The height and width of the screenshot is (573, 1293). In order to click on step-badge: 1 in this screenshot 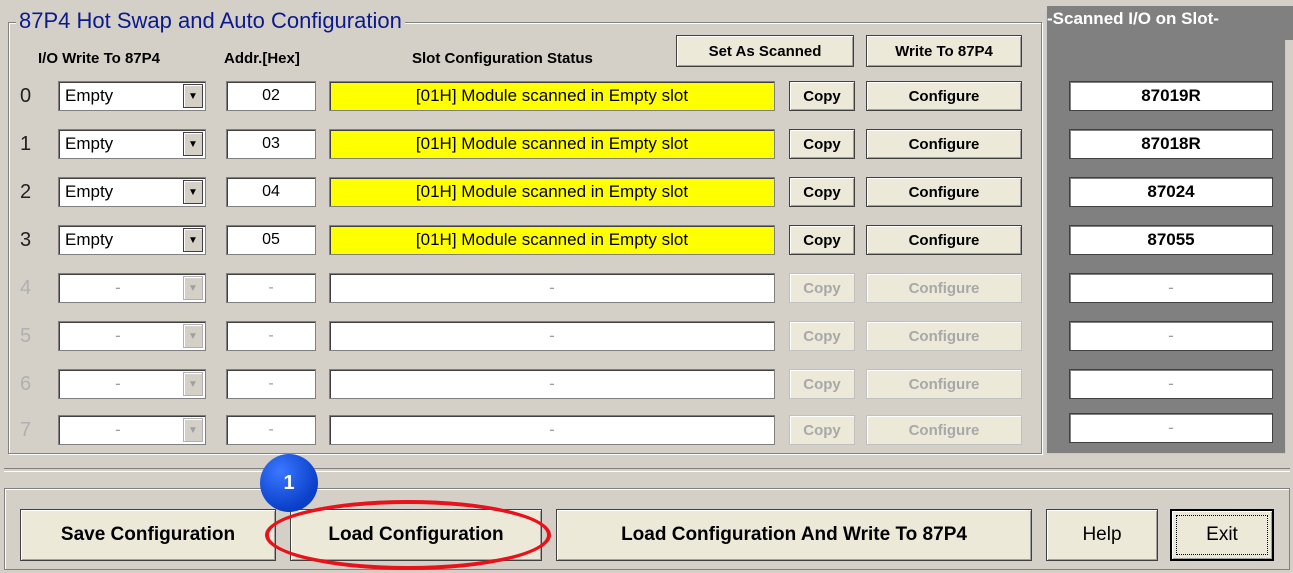, I will do `click(289, 483)`.